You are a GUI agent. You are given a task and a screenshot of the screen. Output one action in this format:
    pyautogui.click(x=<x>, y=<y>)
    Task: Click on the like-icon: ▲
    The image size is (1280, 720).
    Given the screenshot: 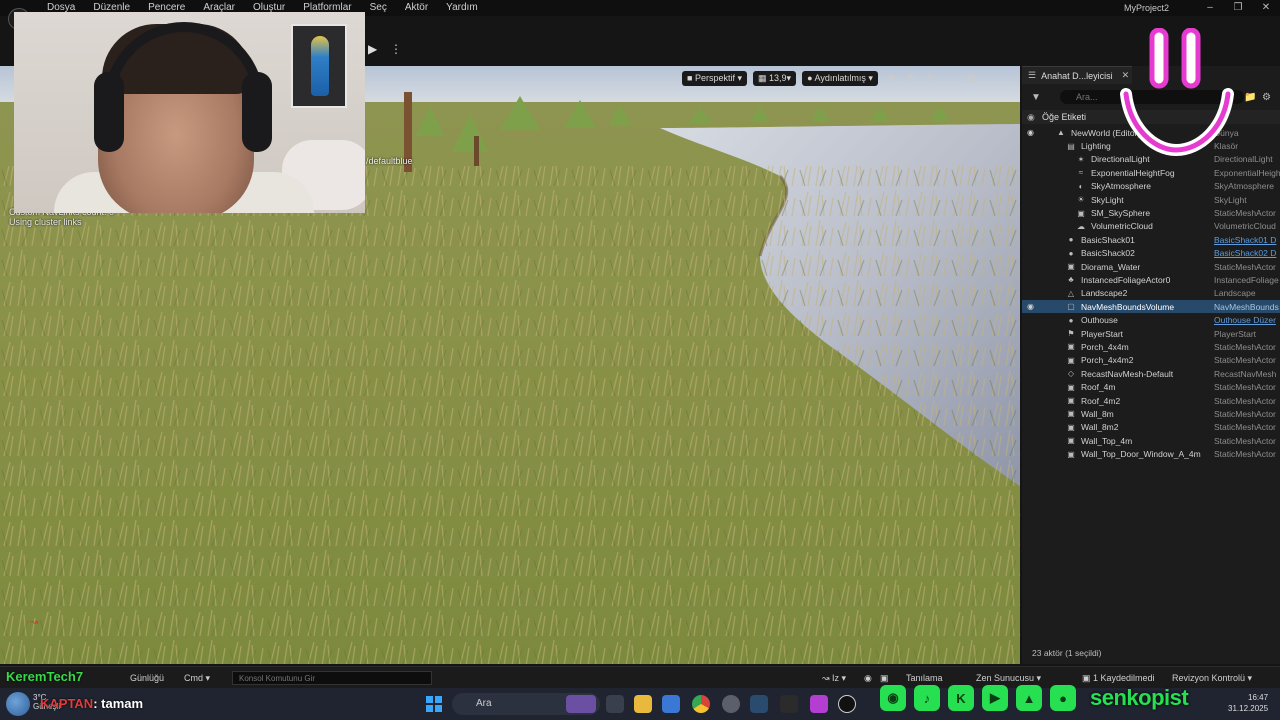 What is the action you would take?
    pyautogui.click(x=1029, y=698)
    